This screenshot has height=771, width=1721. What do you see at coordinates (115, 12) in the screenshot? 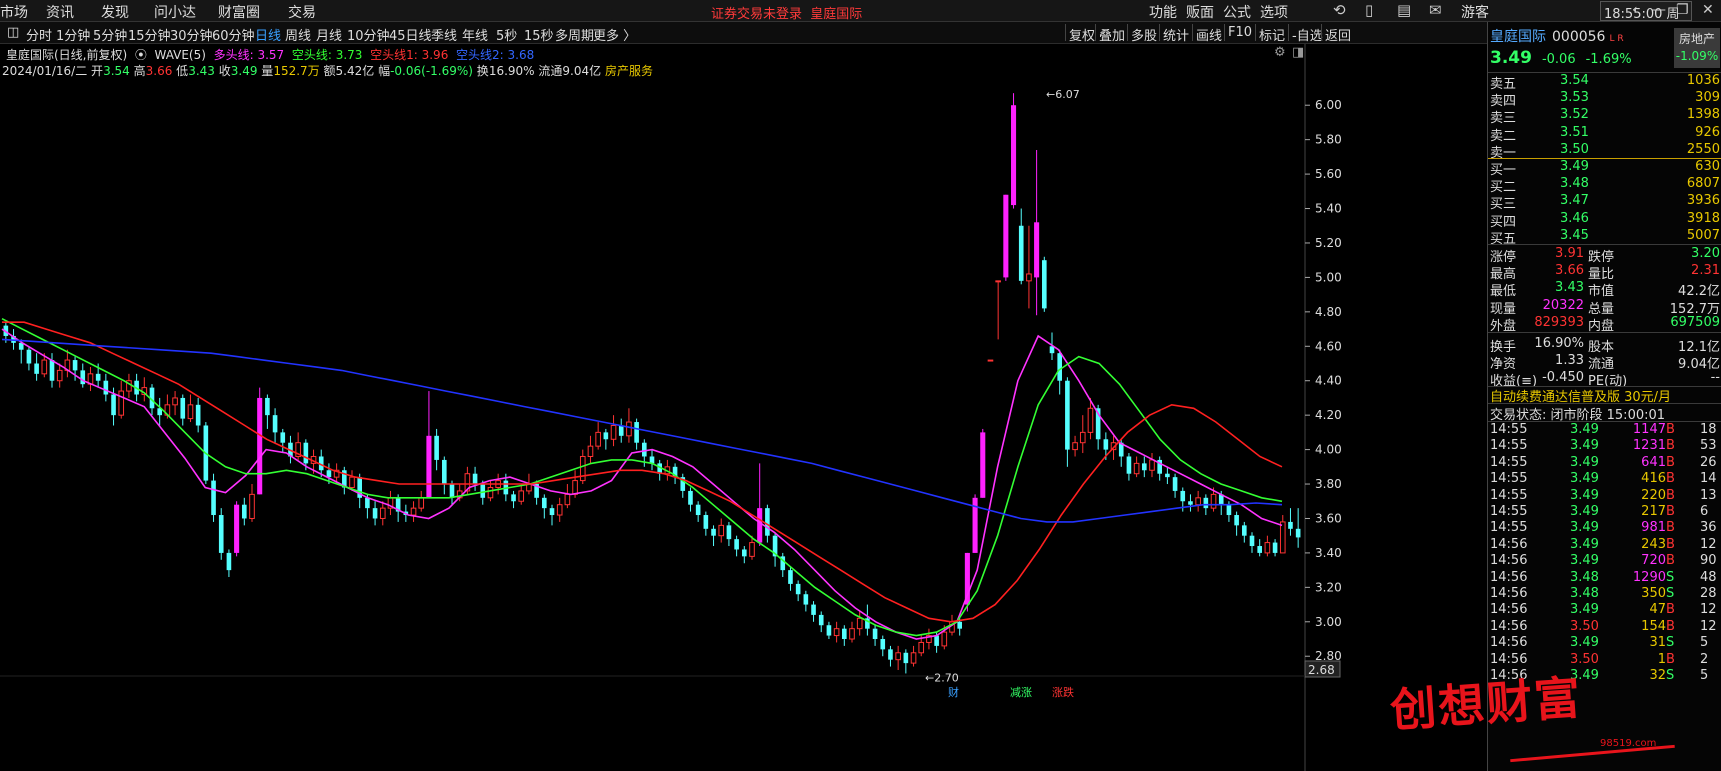
I see `menu-discover: 发现` at bounding box center [115, 12].